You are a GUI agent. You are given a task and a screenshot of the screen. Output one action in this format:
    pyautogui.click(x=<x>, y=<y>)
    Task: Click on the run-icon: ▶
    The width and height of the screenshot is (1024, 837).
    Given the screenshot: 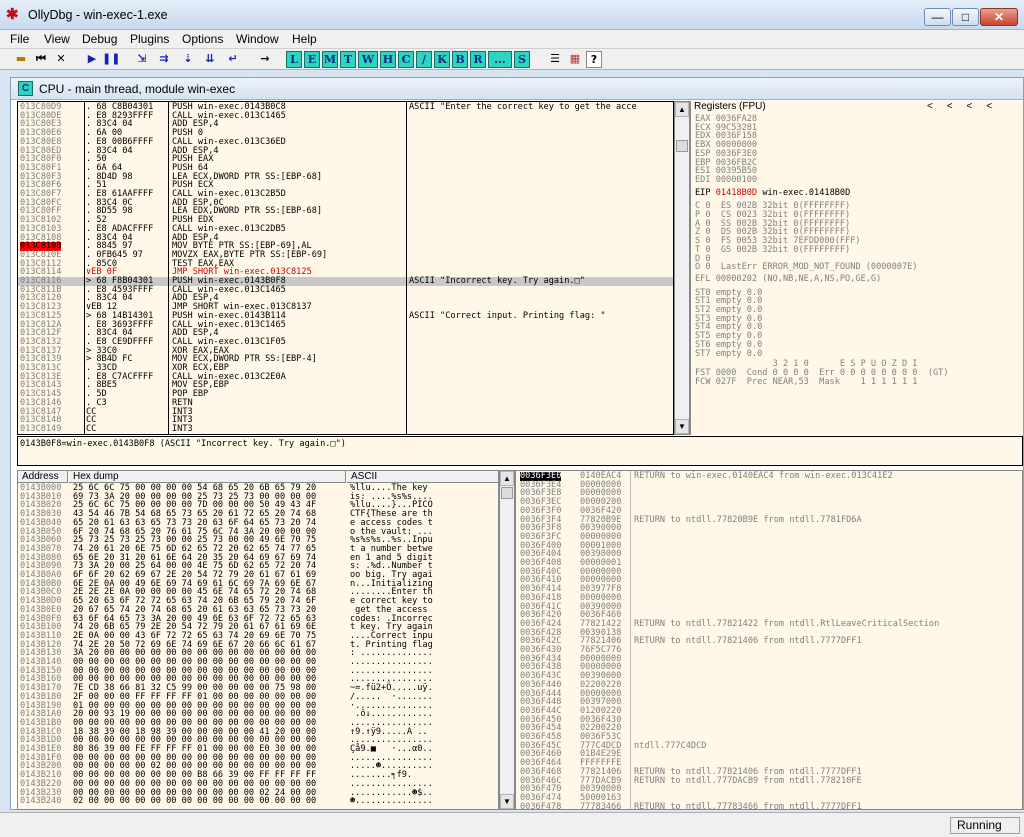 What is the action you would take?
    pyautogui.click(x=92, y=59)
    